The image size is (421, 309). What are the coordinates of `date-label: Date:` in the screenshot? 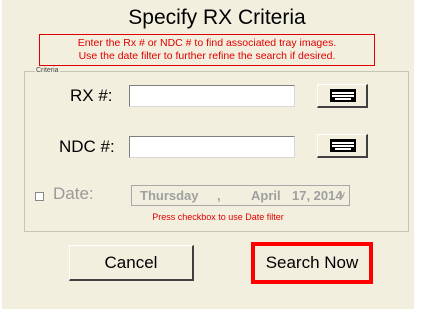 It's located at (73, 193).